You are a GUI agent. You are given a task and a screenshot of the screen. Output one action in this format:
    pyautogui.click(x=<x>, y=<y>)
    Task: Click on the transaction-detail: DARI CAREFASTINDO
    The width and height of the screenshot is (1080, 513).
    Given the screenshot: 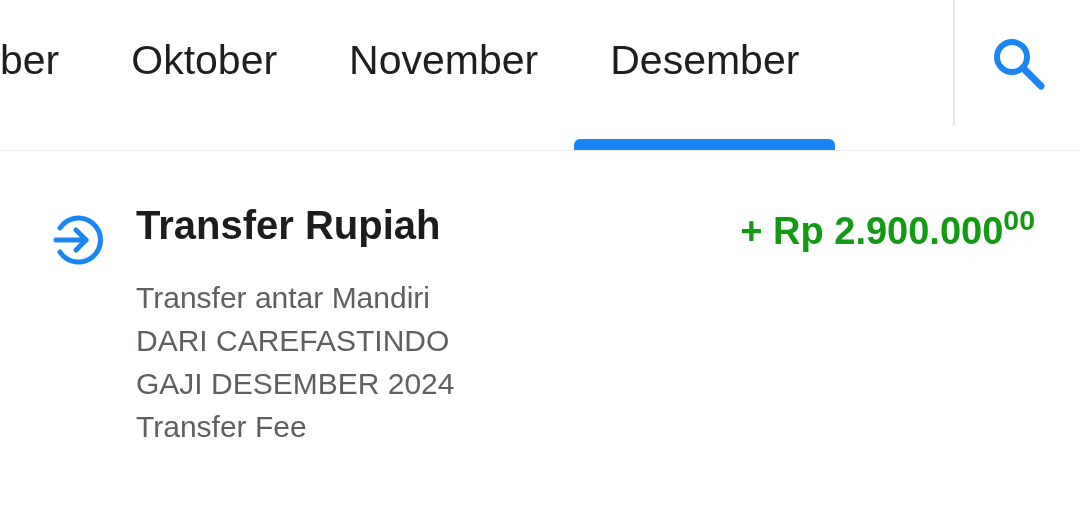 What is the action you would take?
    pyautogui.click(x=293, y=341)
    